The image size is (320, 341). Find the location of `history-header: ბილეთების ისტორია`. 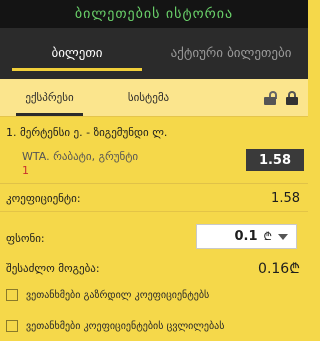

history-header: ბილეთების ისტორია is located at coordinates (154, 14).